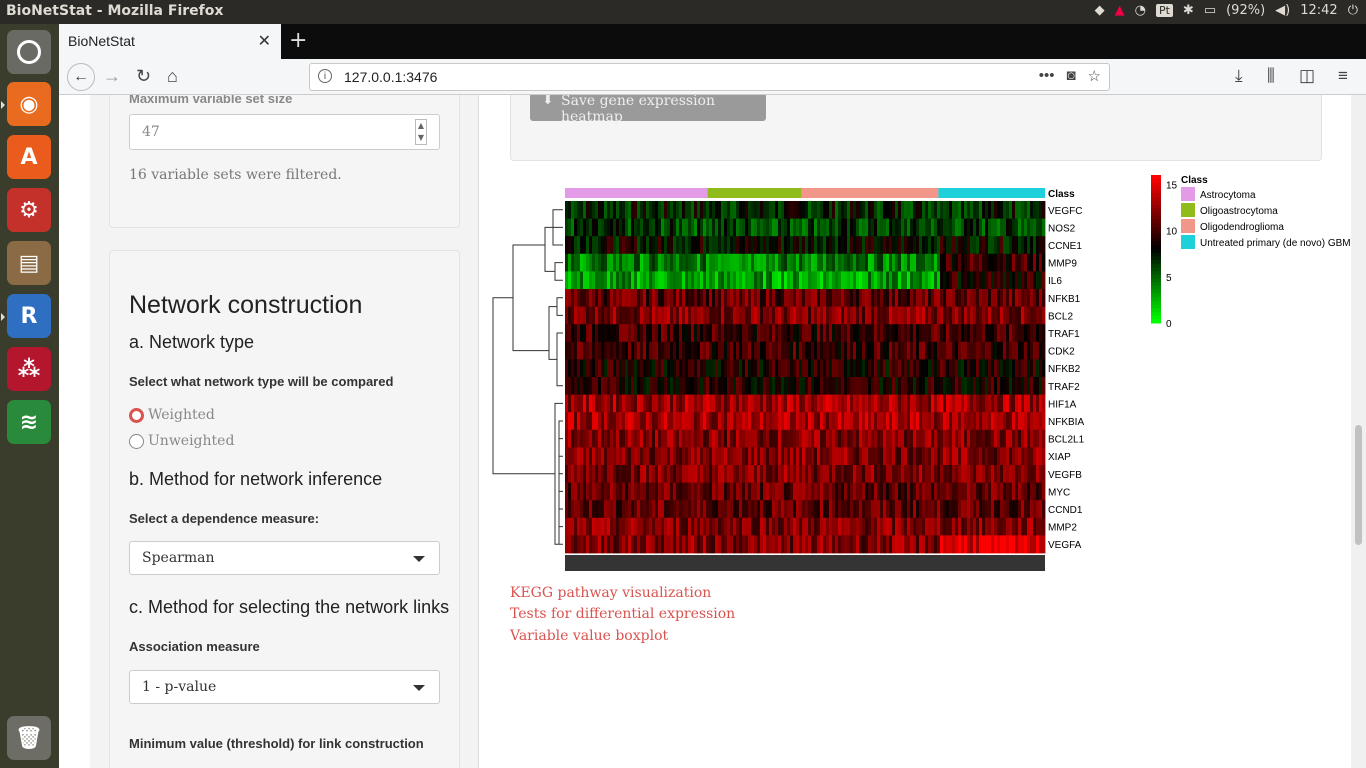  What do you see at coordinates (1307, 76) in the screenshot?
I see `sidebar-toggle-icon: ◫` at bounding box center [1307, 76].